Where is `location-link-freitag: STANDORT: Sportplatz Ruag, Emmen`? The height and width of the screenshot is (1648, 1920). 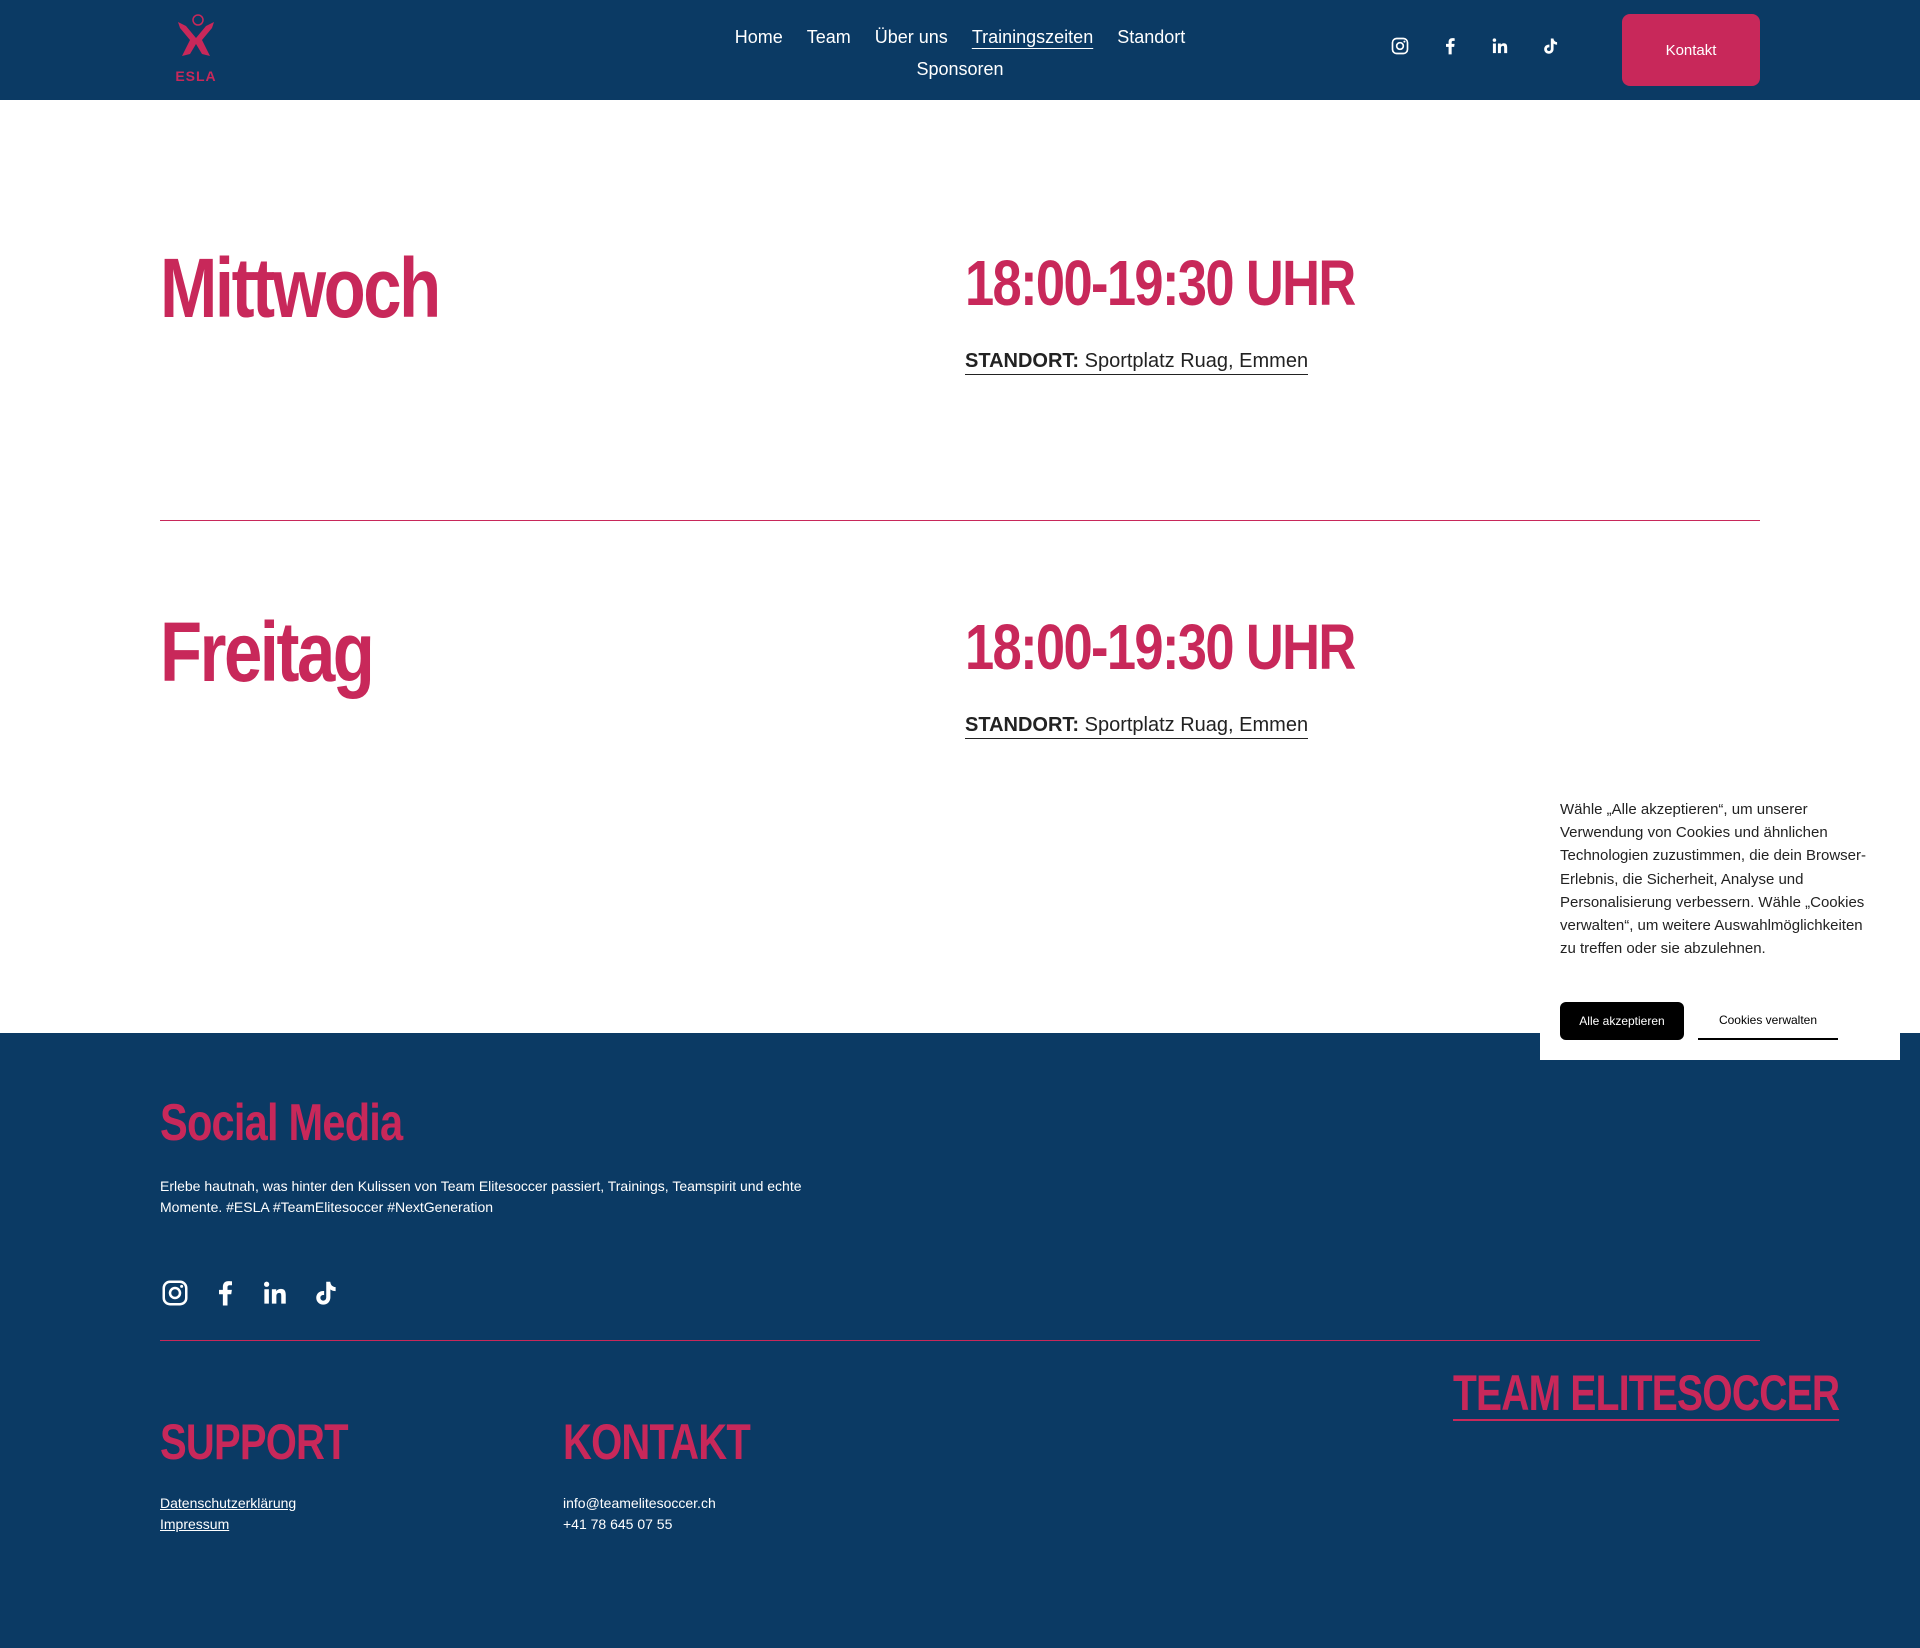
location-link-freitag: STANDORT: Sportplatz Ruag, Emmen is located at coordinates (1137, 726).